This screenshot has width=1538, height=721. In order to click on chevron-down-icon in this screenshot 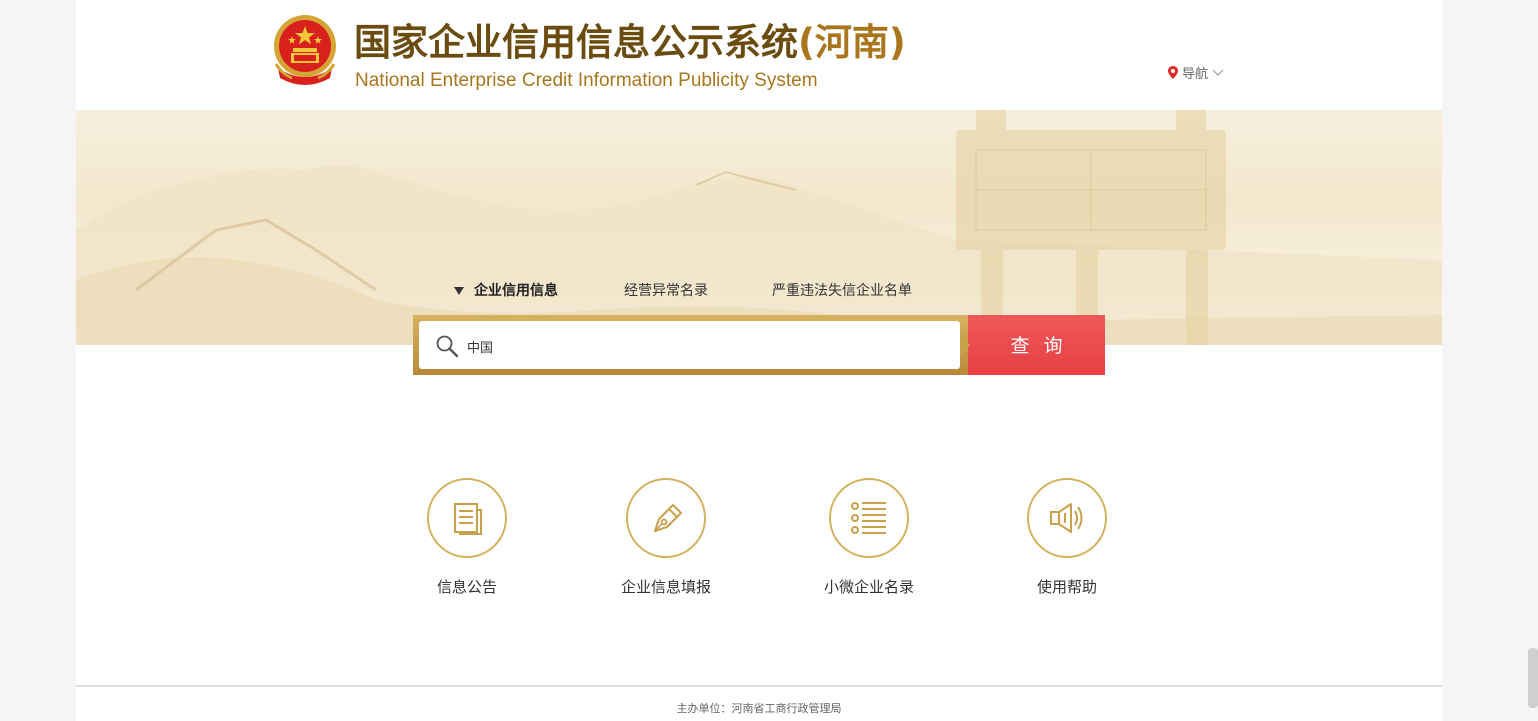, I will do `click(1218, 72)`.